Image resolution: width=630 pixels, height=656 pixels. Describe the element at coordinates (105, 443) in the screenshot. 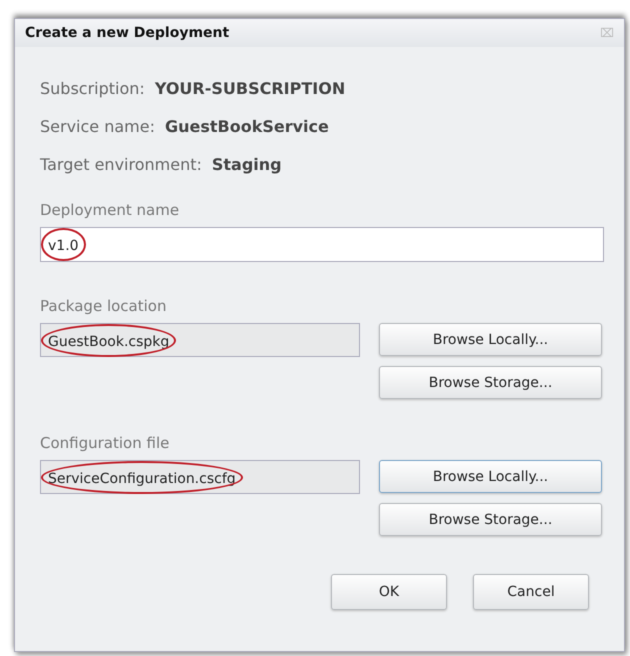

I see `field-label: Configuration file` at that location.